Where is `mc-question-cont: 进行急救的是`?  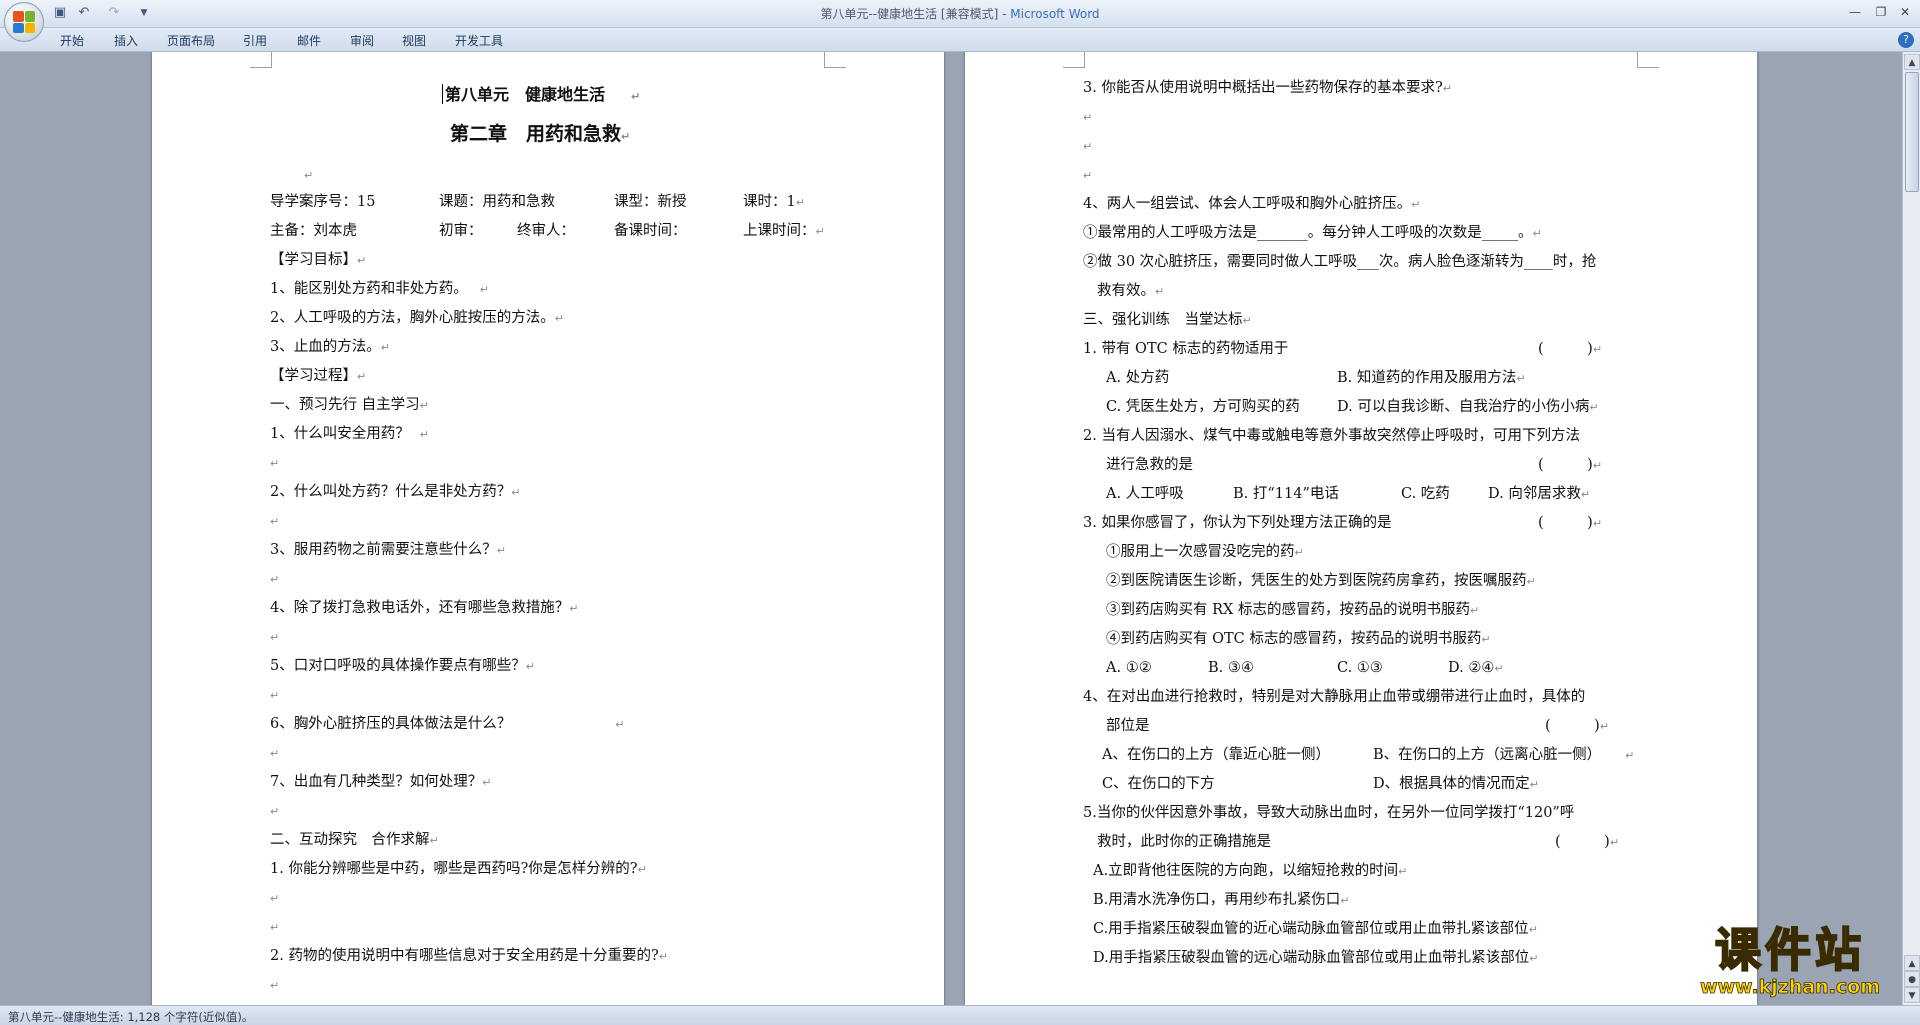
mc-question-cont: 进行急救的是 is located at coordinates (1149, 465).